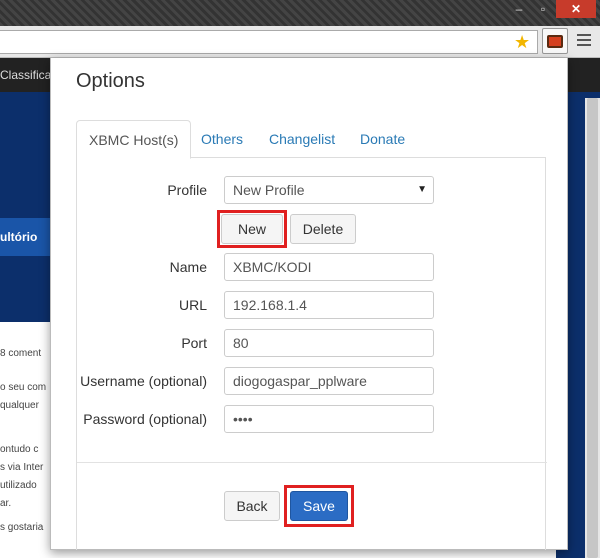 The width and height of the screenshot is (600, 558). Describe the element at coordinates (323, 229) in the screenshot. I see `delete-profile-button: Delete` at that location.